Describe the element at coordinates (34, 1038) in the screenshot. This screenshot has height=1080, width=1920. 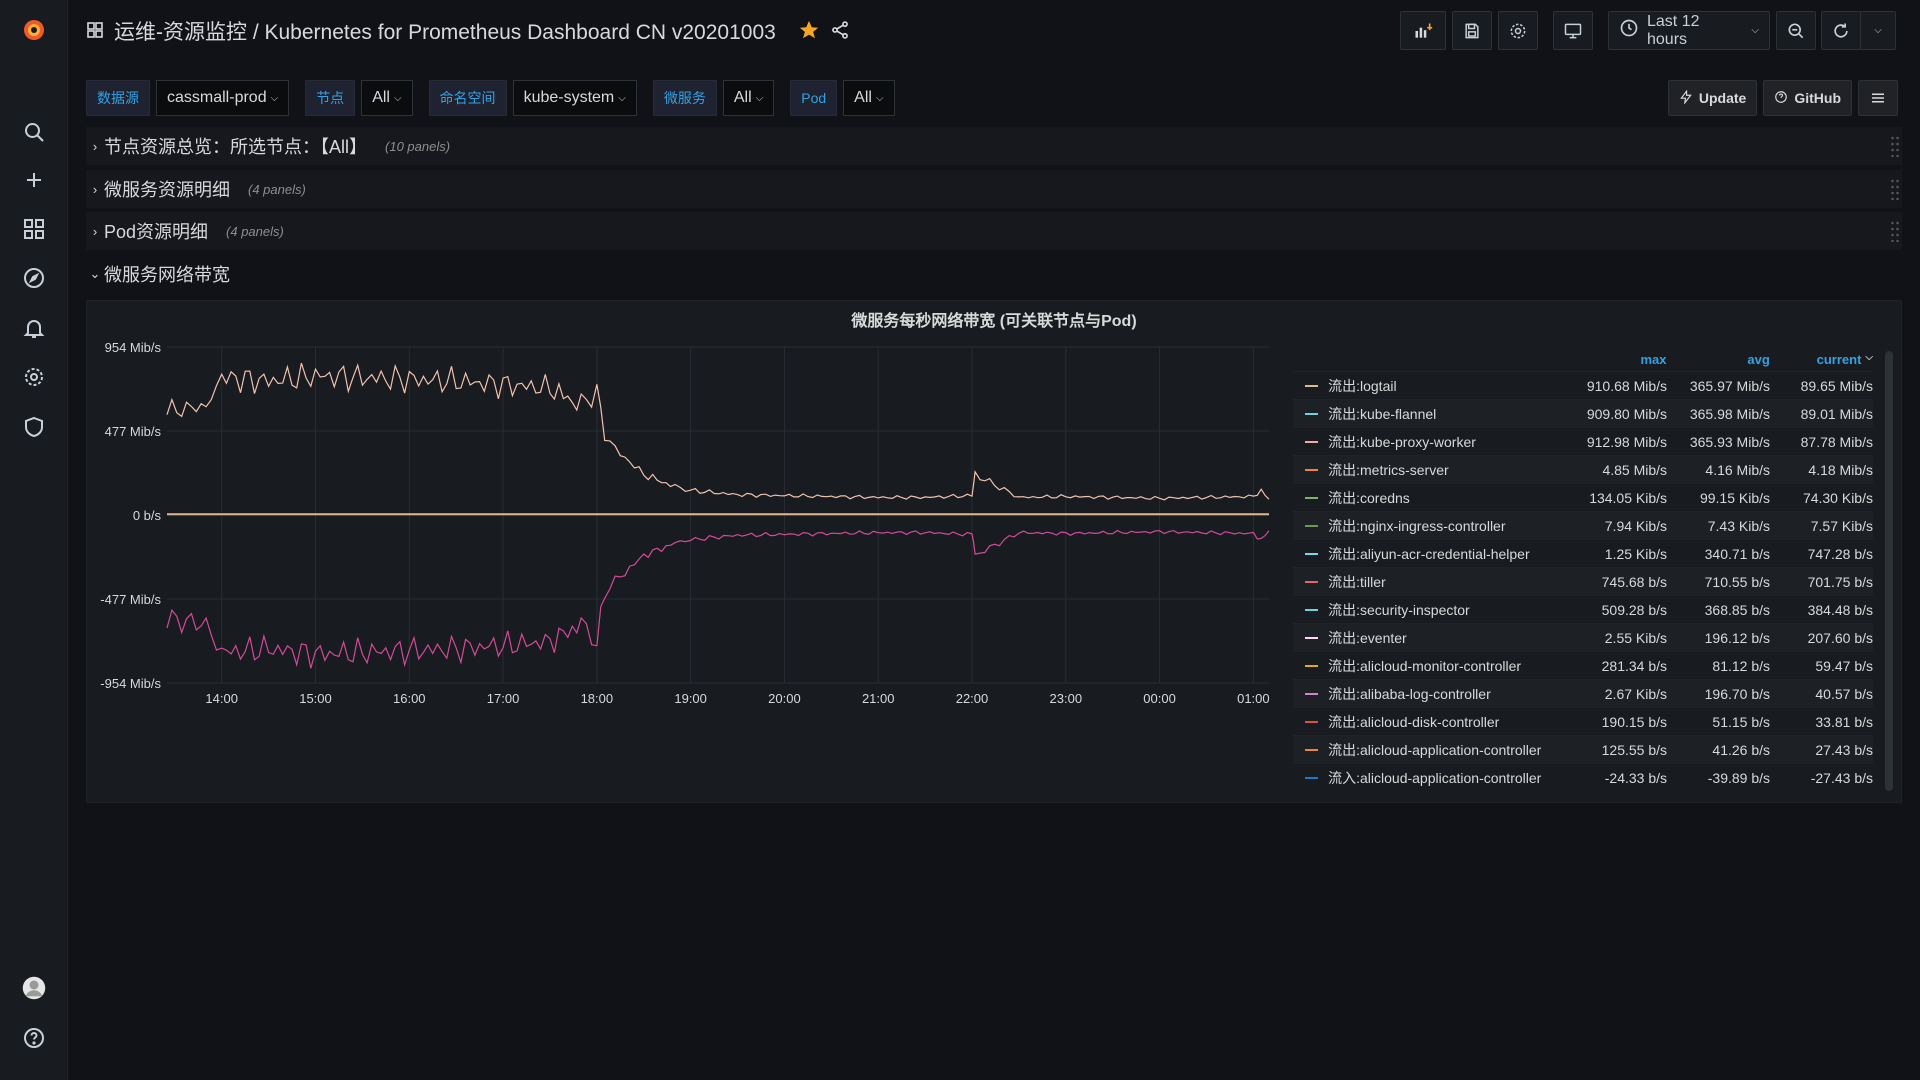
I see `help-icon` at that location.